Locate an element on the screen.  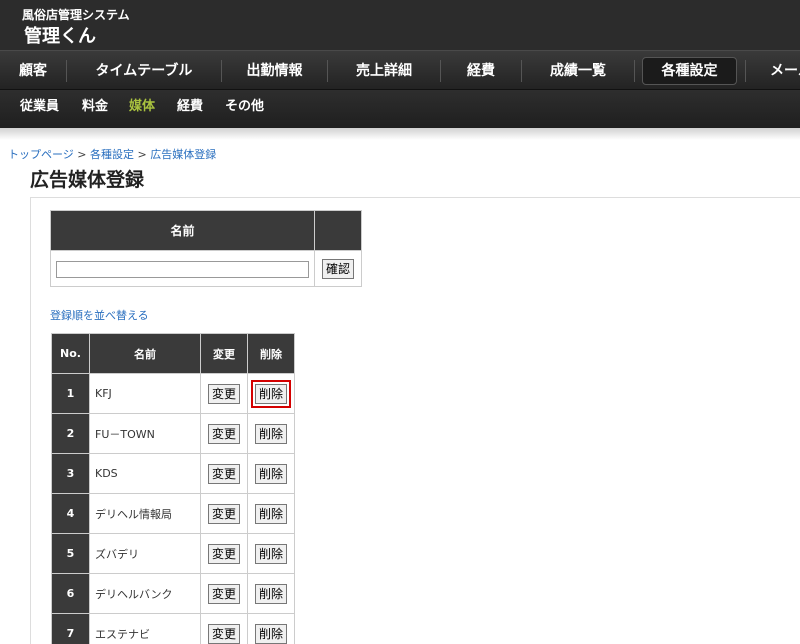
media-name: KFJ is located at coordinates (145, 393).